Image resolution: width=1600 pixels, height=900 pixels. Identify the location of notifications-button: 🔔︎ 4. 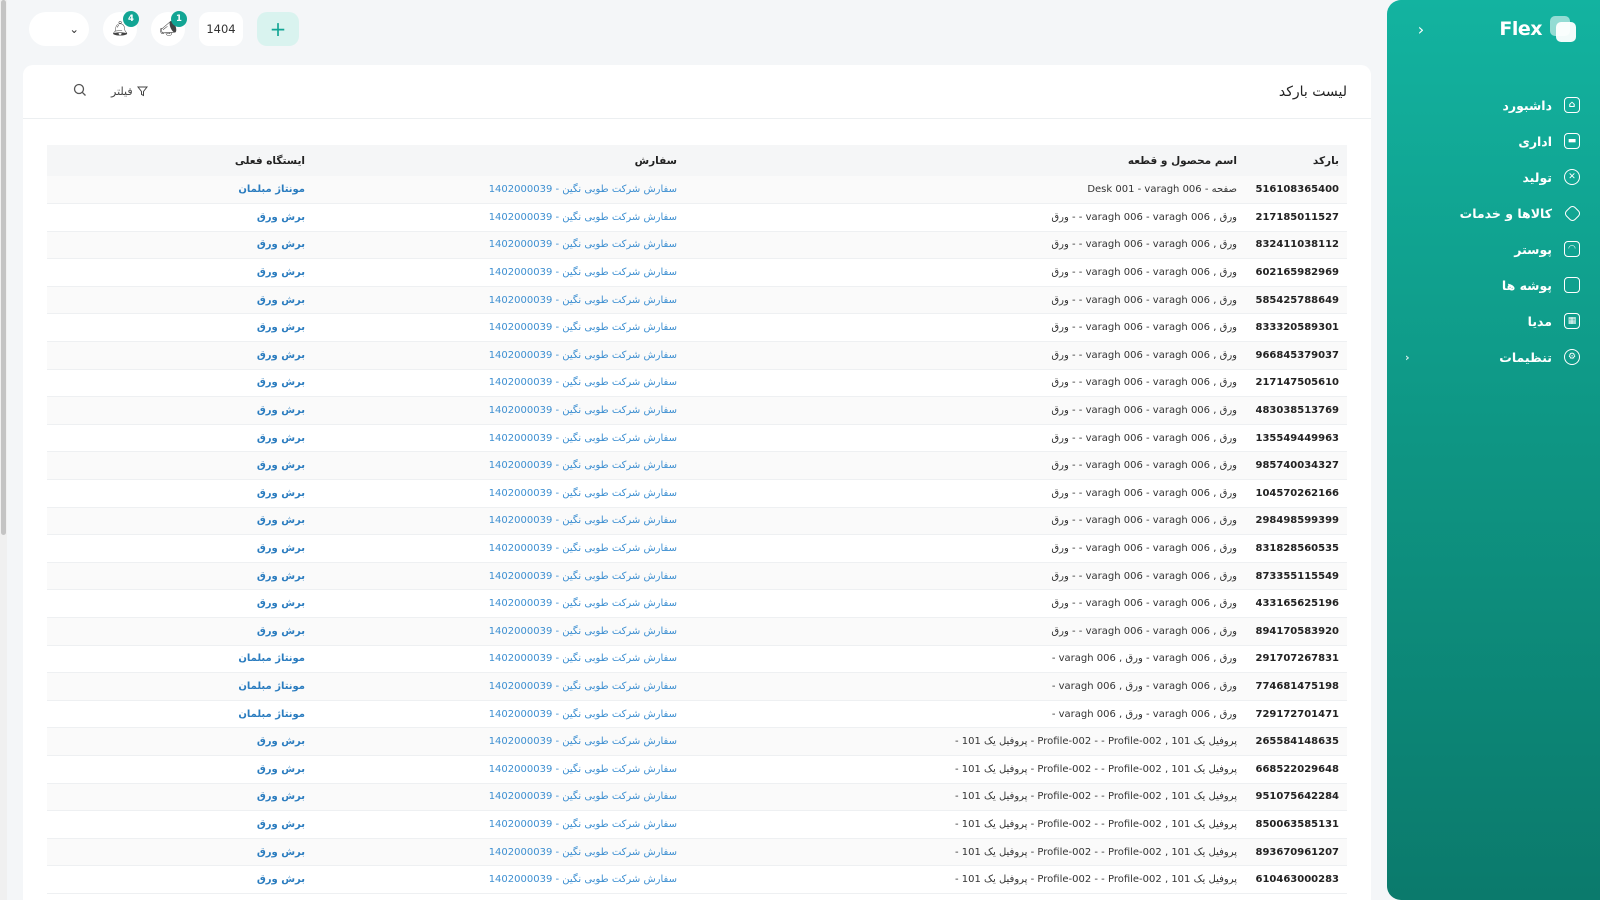
(121, 28).